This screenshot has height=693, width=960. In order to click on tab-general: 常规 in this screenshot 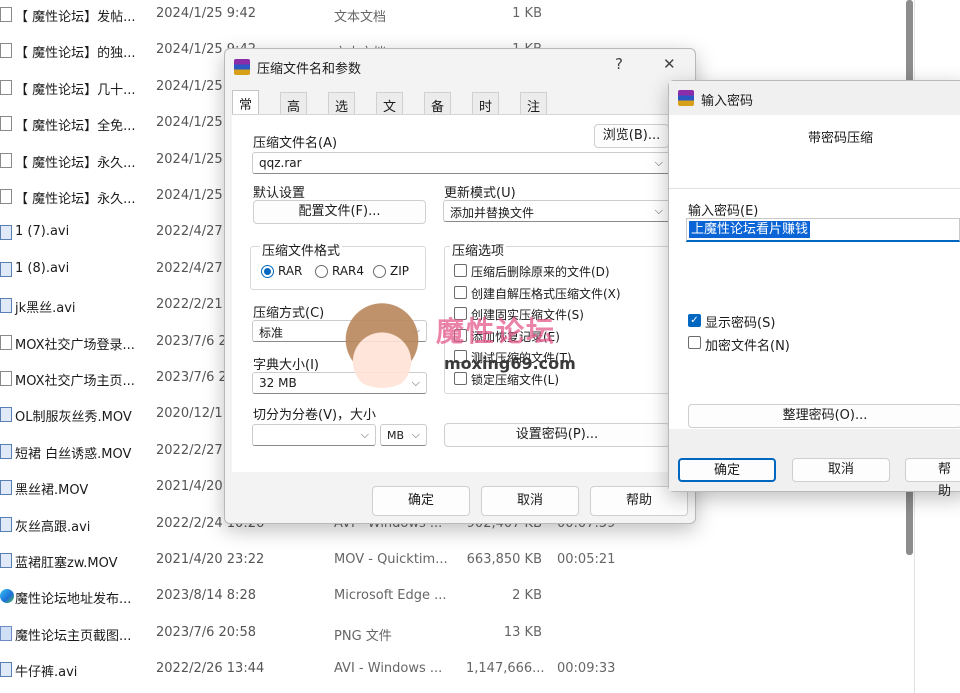, I will do `click(246, 111)`.